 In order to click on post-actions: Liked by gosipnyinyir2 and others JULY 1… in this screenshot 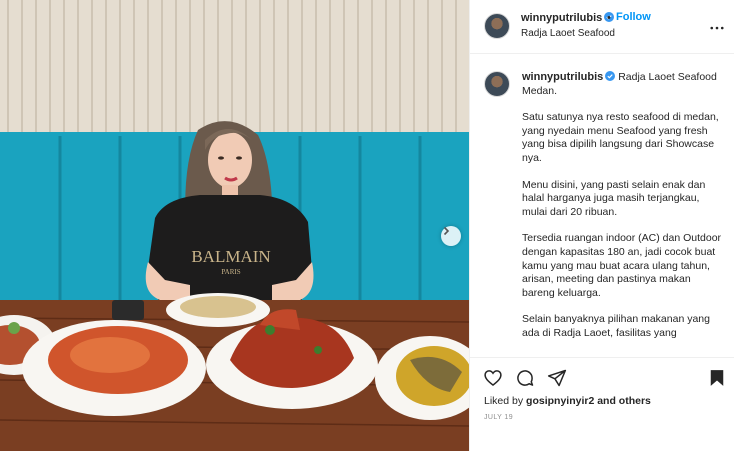, I will do `click(602, 404)`.